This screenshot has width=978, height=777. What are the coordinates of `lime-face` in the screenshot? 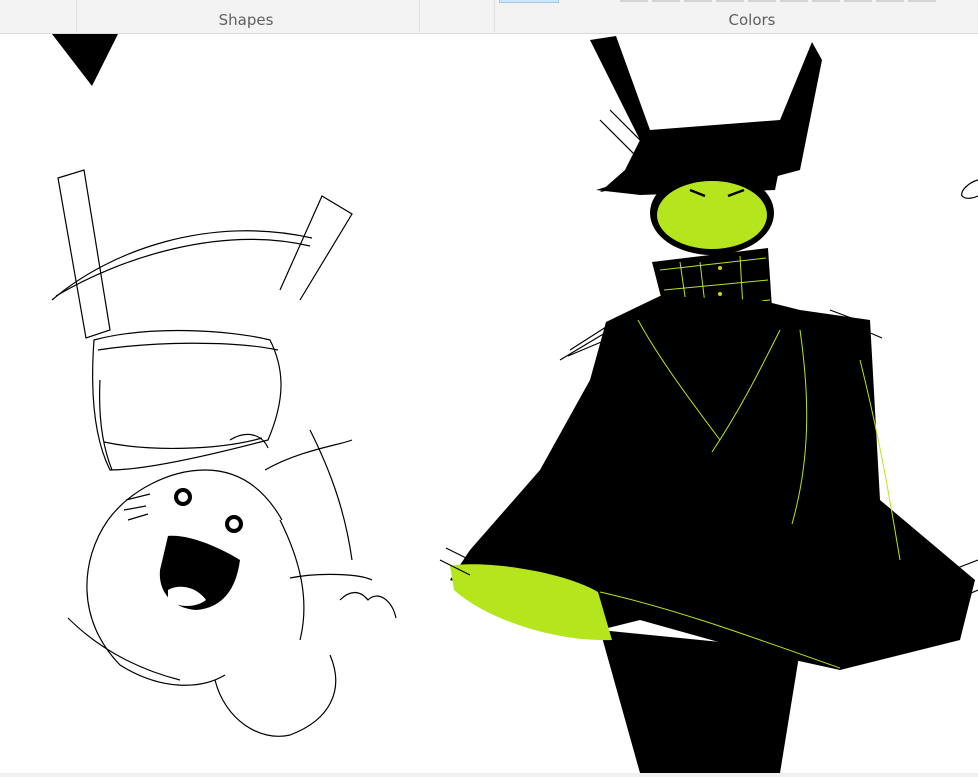 It's located at (712, 215).